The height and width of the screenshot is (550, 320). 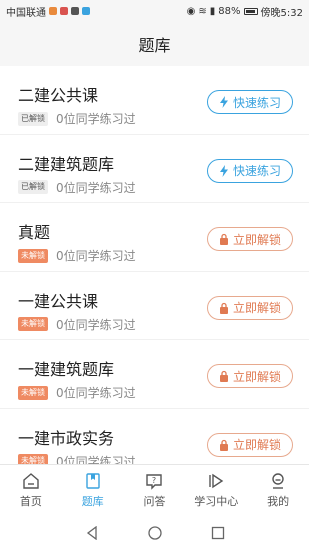 I want to click on clock: 傍晚5:32, so click(x=281, y=13).